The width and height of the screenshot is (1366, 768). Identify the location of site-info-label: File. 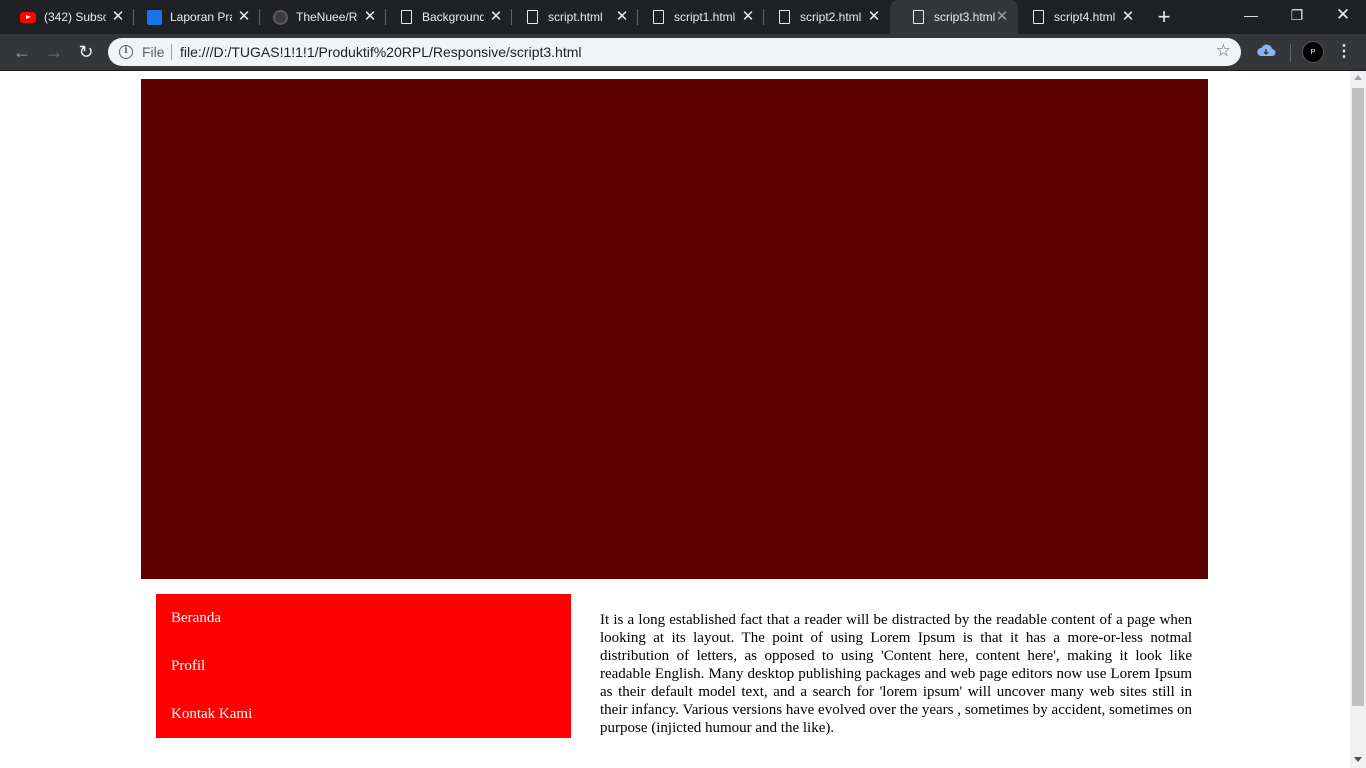
(153, 52).